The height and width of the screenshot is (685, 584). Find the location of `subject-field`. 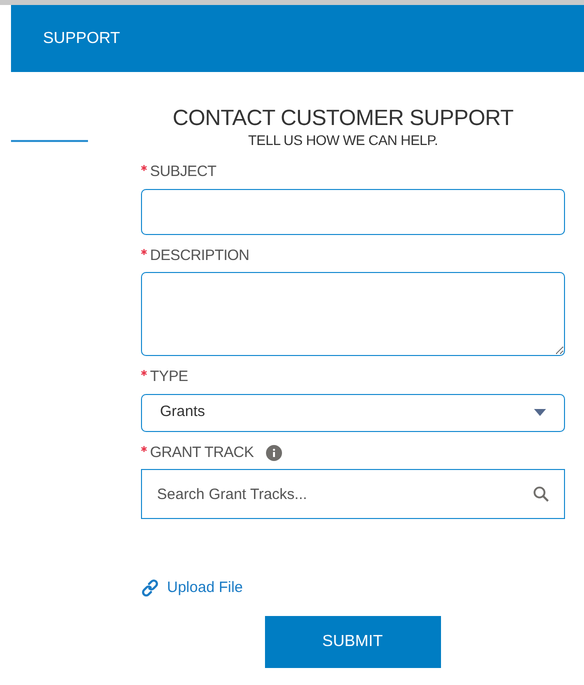

subject-field is located at coordinates (353, 211).